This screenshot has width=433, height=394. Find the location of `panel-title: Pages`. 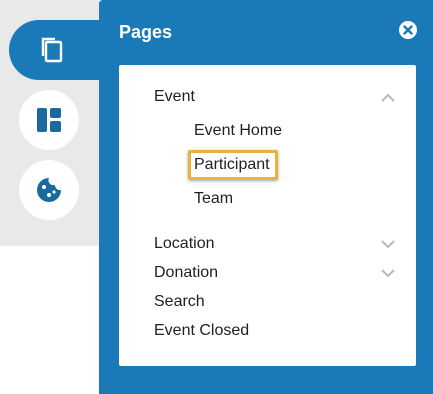

panel-title: Pages is located at coordinates (146, 32).